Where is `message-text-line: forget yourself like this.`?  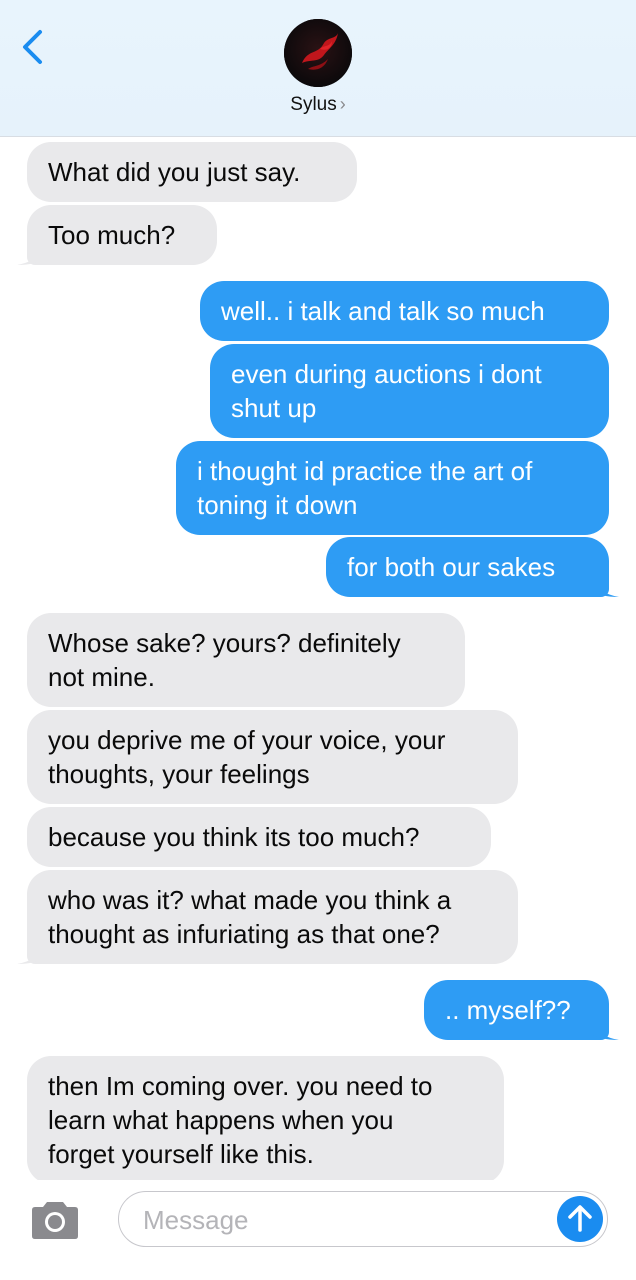
message-text-line: forget yourself like this. is located at coordinates (181, 1154).